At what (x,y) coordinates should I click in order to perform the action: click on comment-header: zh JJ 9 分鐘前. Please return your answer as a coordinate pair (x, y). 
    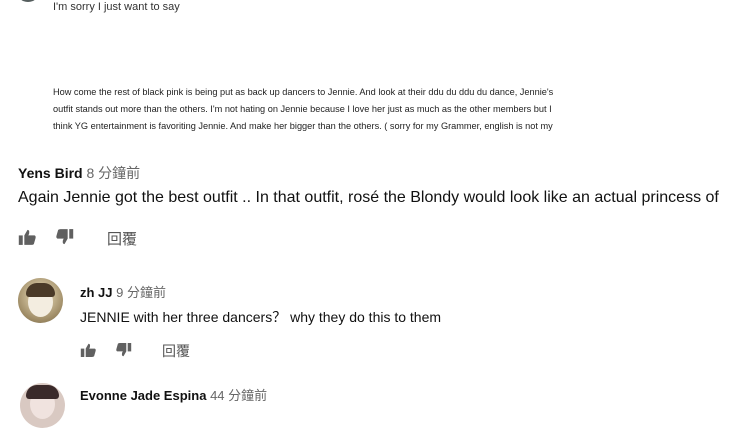
    Looking at the image, I should click on (123, 291).